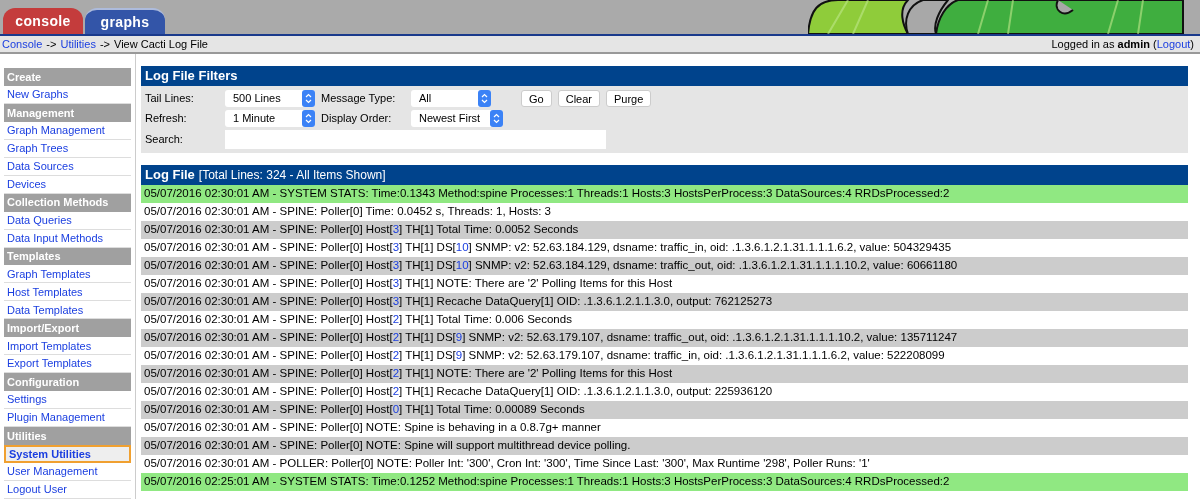  I want to click on log-line: 05/07/2016 02:30:01 AM - SPINE: Poller[0] Host[2] TH[1] DS[9] SNMP: v2: 52.63.179.107, dsname: traffic_out, oid: .1.3.6.1.2.1.31.1.1.1.10.2, value: 135711247, so click(551, 338).